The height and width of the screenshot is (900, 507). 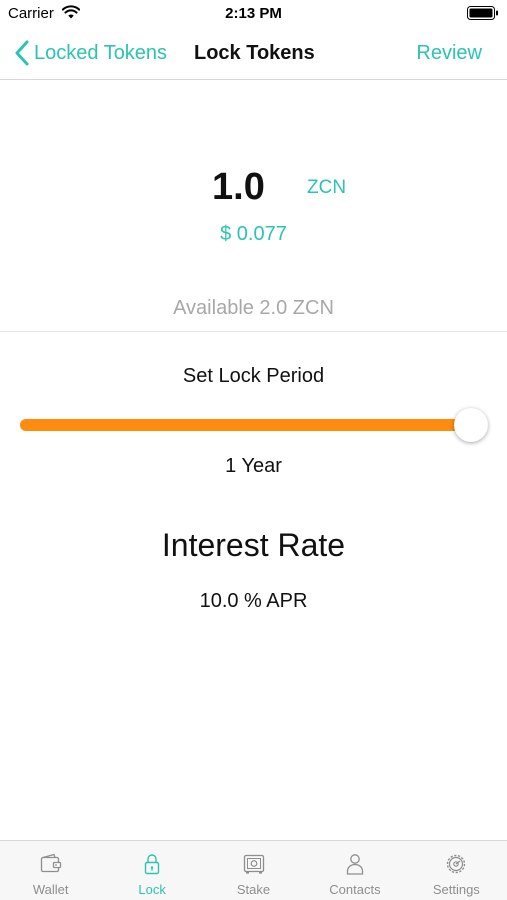 I want to click on divider, so click(x=253, y=331).